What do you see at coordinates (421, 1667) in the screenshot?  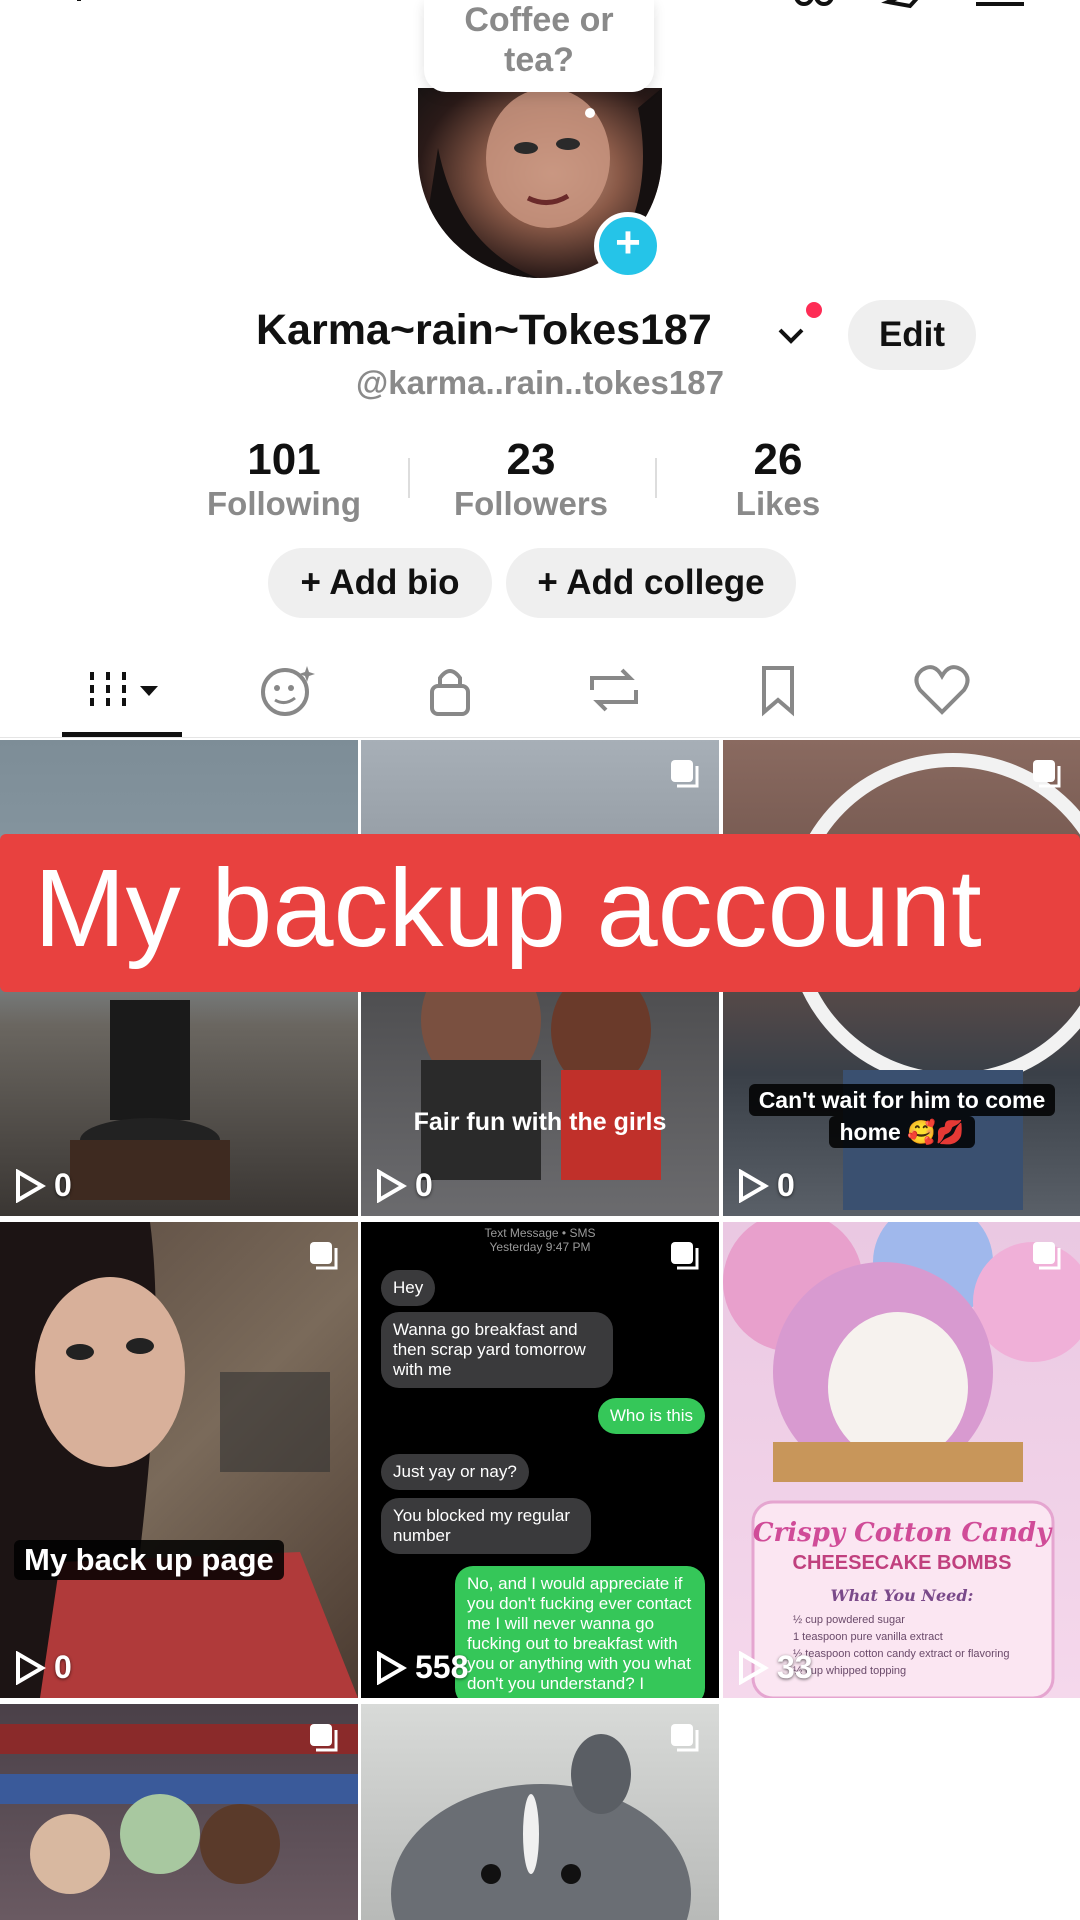 I see `view-count: 558` at bounding box center [421, 1667].